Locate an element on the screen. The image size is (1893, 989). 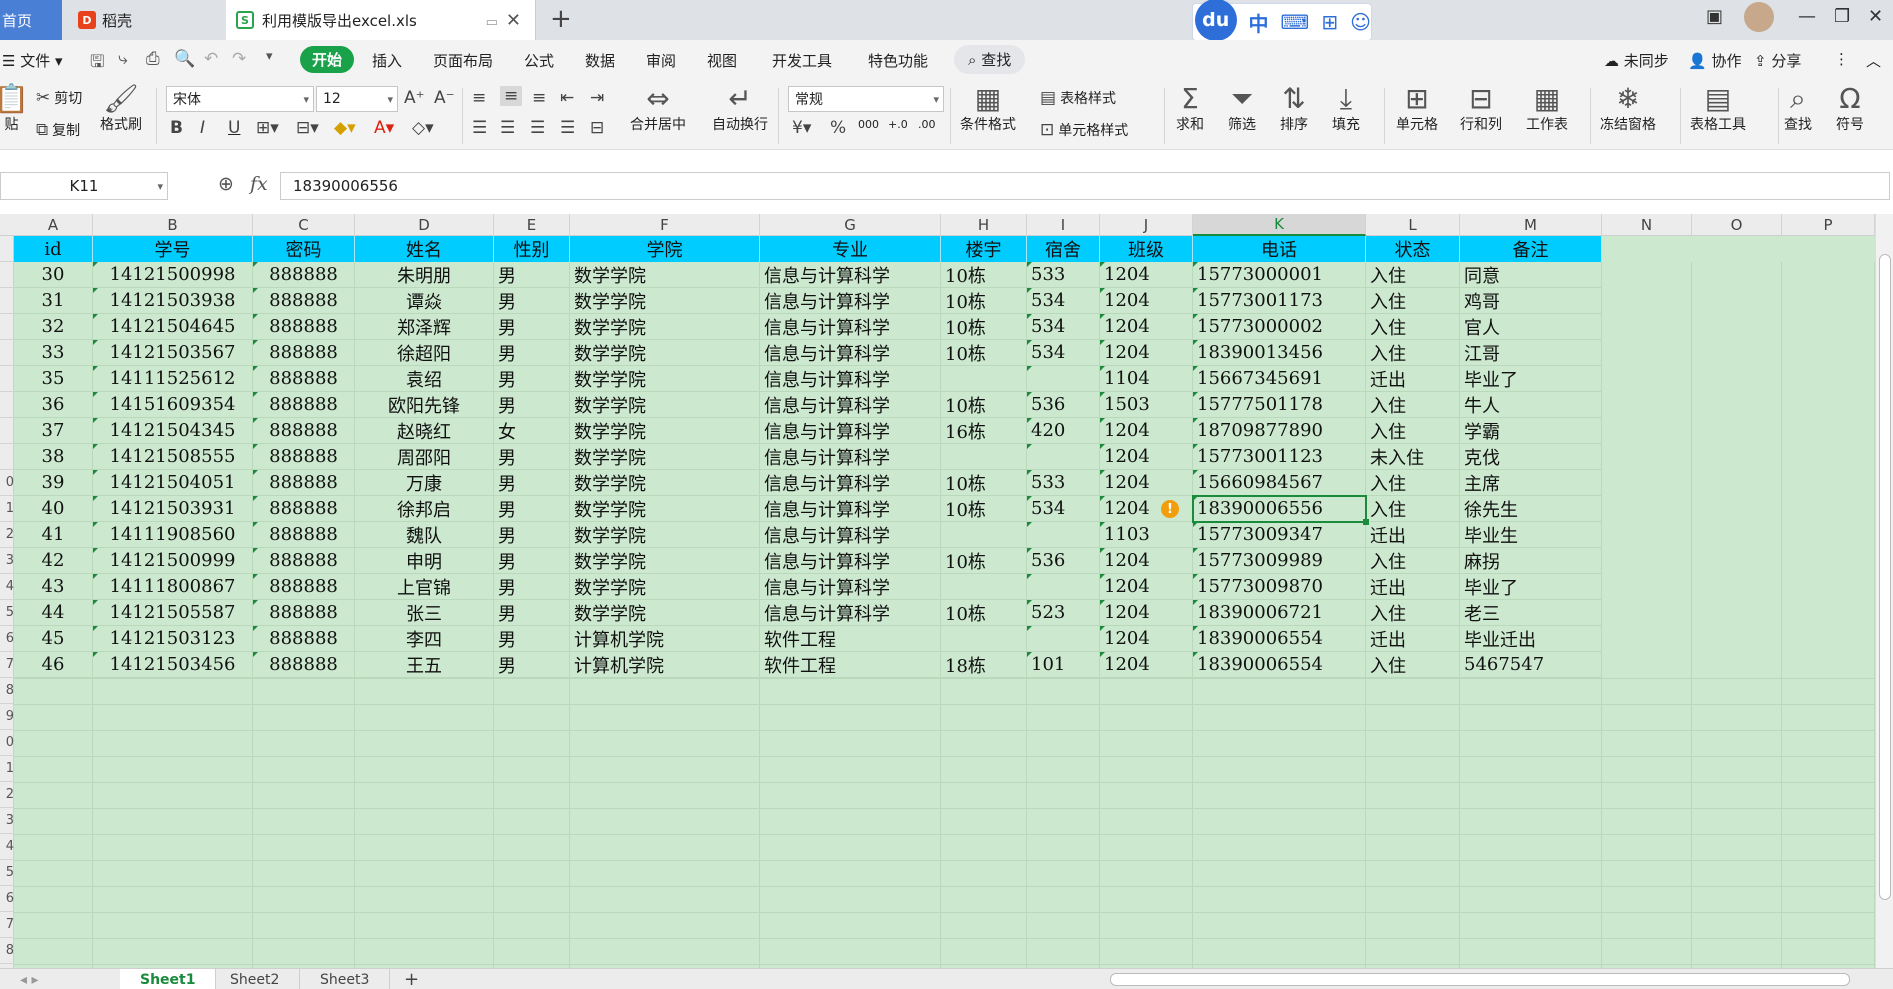
quick-access-more-icon: ▾ is located at coordinates (269, 56).